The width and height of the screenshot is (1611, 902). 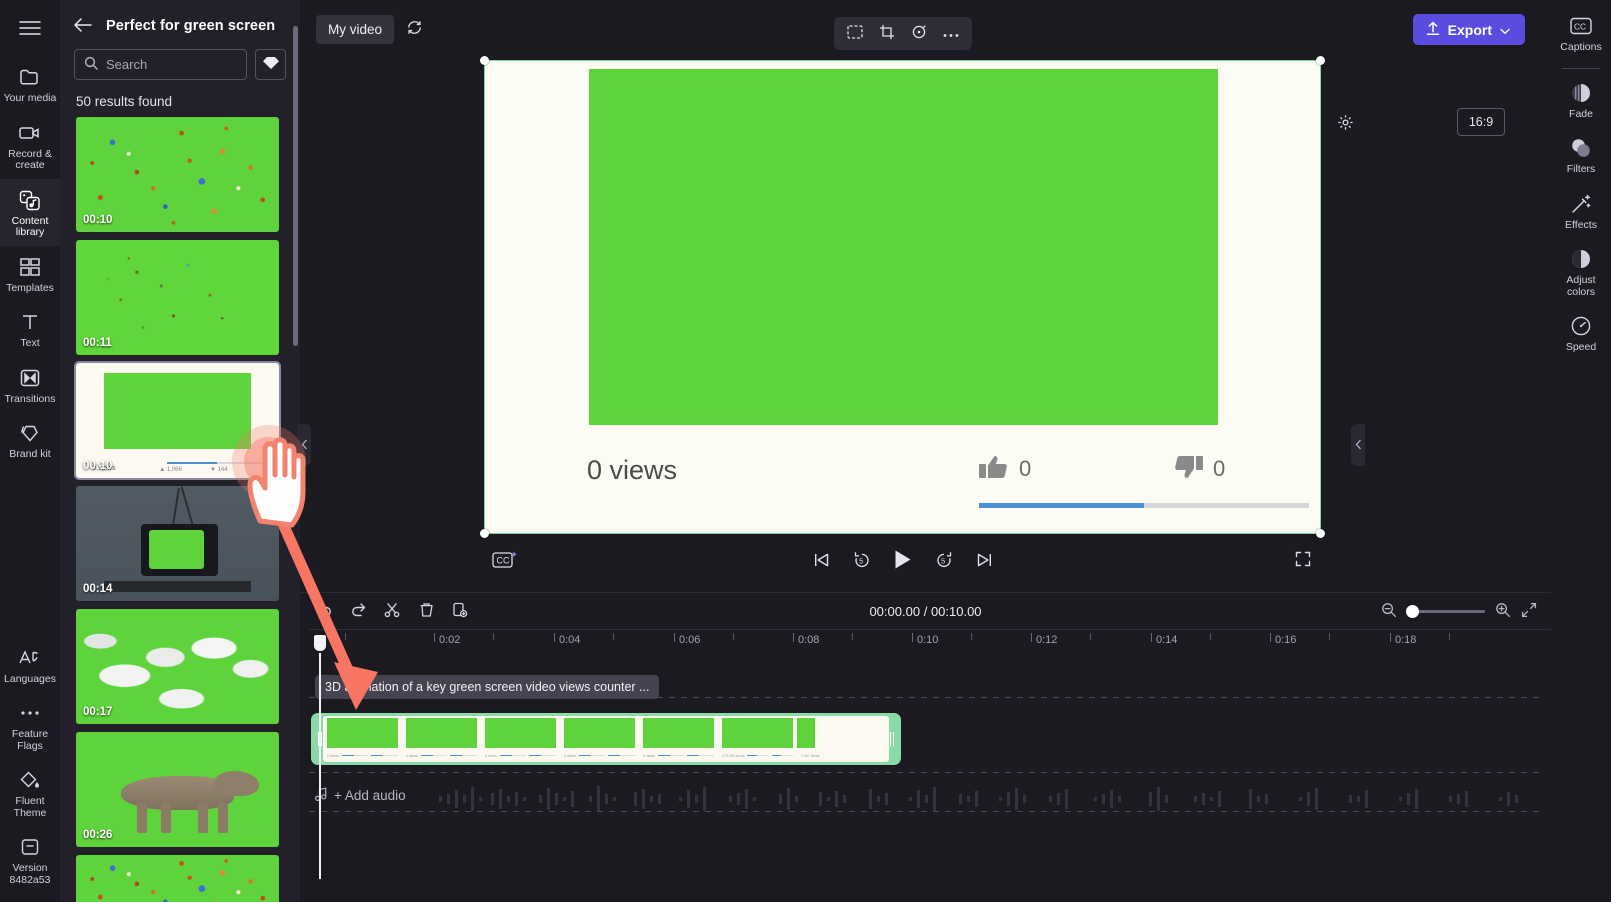 I want to click on svg-text: CC, so click(x=1580, y=26).